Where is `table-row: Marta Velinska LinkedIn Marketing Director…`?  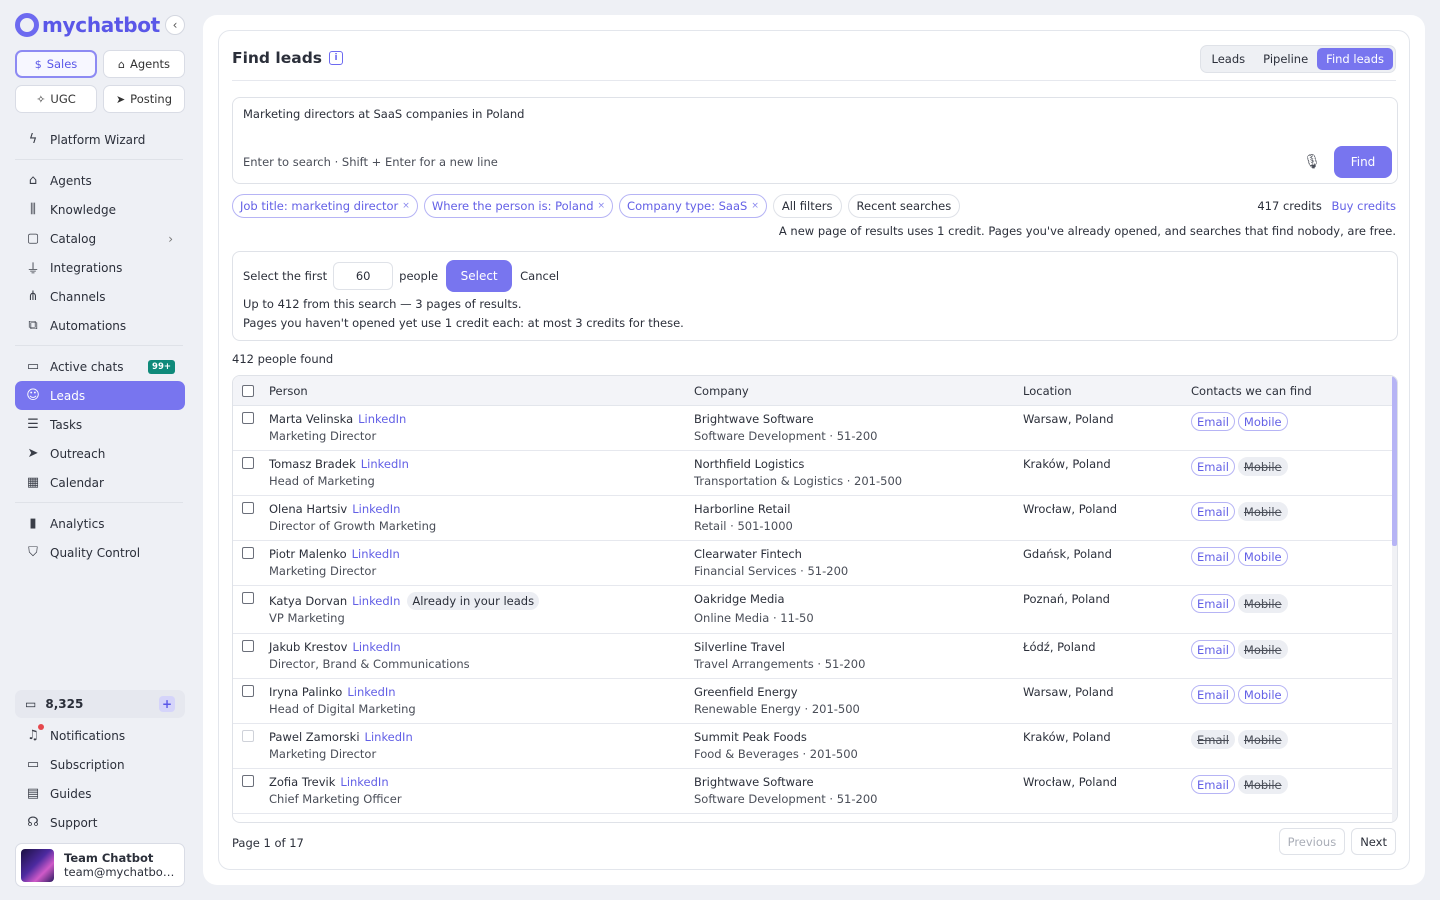 table-row: Marta Velinska LinkedIn Marketing Director… is located at coordinates (815, 428).